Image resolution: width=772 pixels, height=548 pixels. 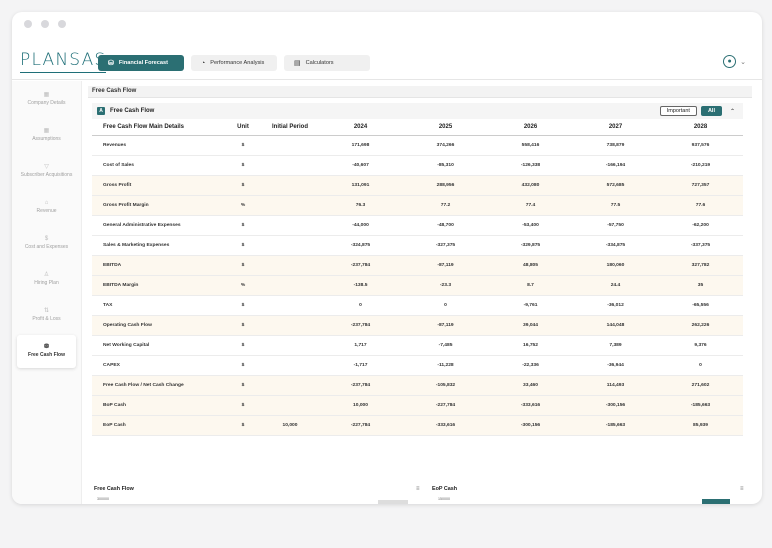 I want to click on table-cell: -44,000, so click(x=360, y=225).